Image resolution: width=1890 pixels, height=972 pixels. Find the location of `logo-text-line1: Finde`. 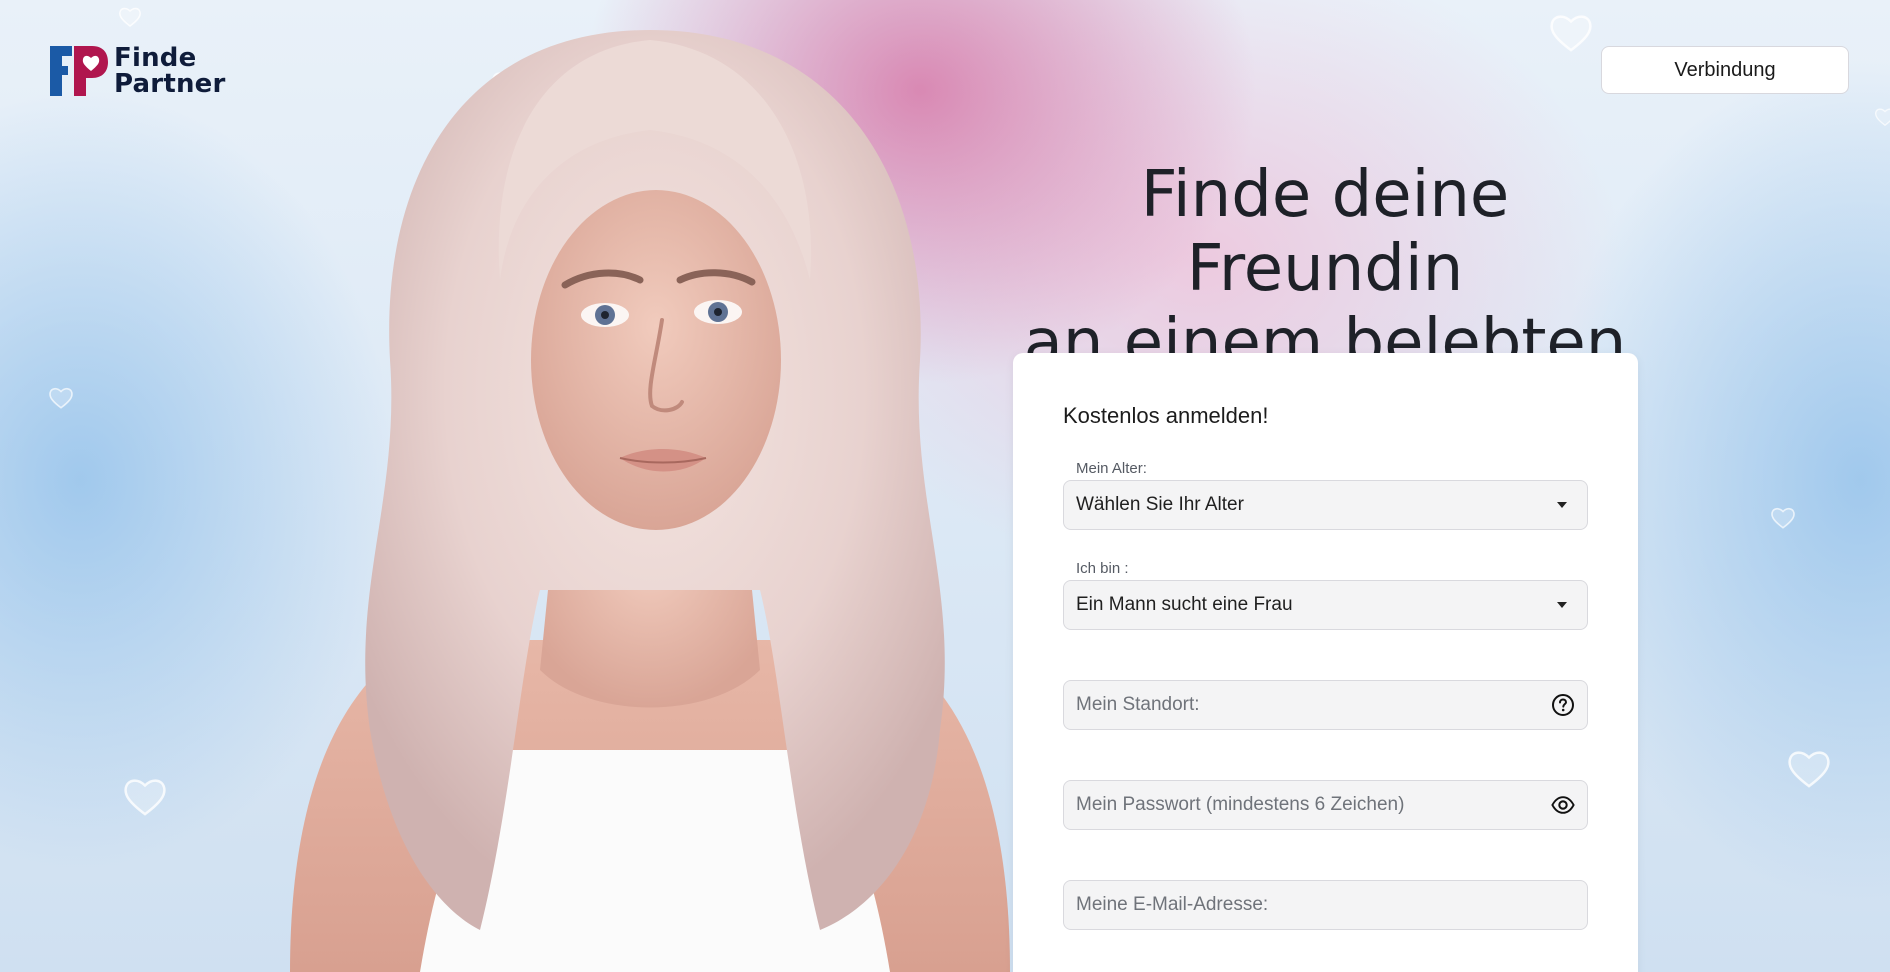

logo-text-line1: Finde is located at coordinates (155, 58).